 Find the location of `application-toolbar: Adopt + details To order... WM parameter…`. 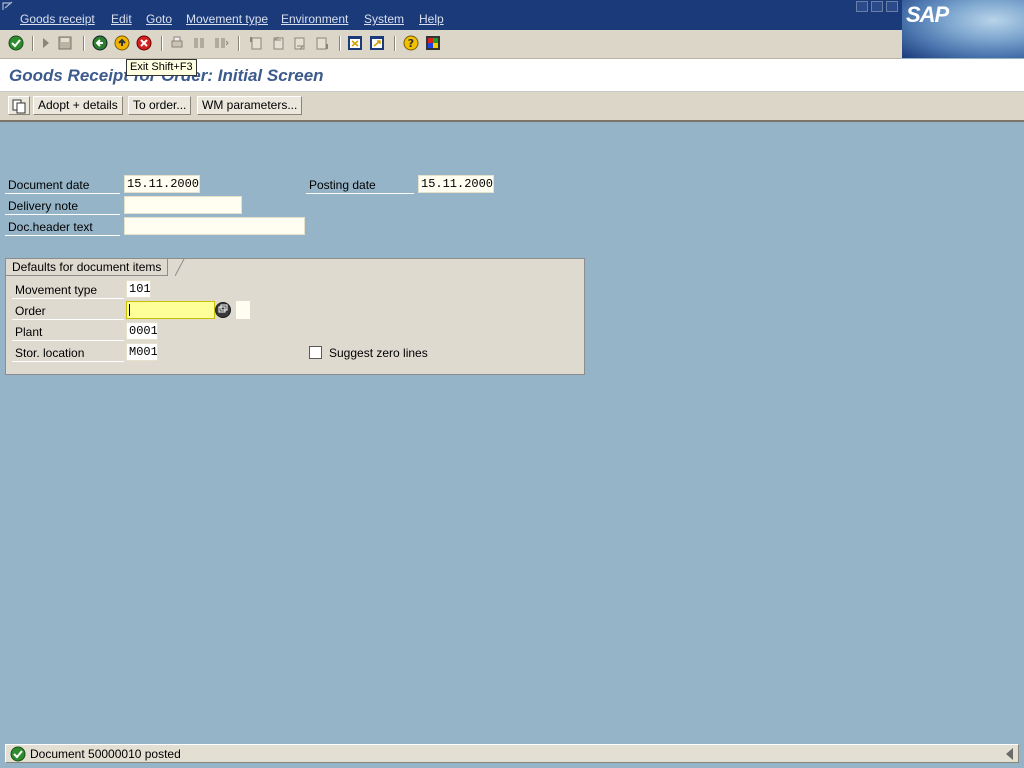

application-toolbar: Adopt + details To order... WM parameter… is located at coordinates (512, 107).